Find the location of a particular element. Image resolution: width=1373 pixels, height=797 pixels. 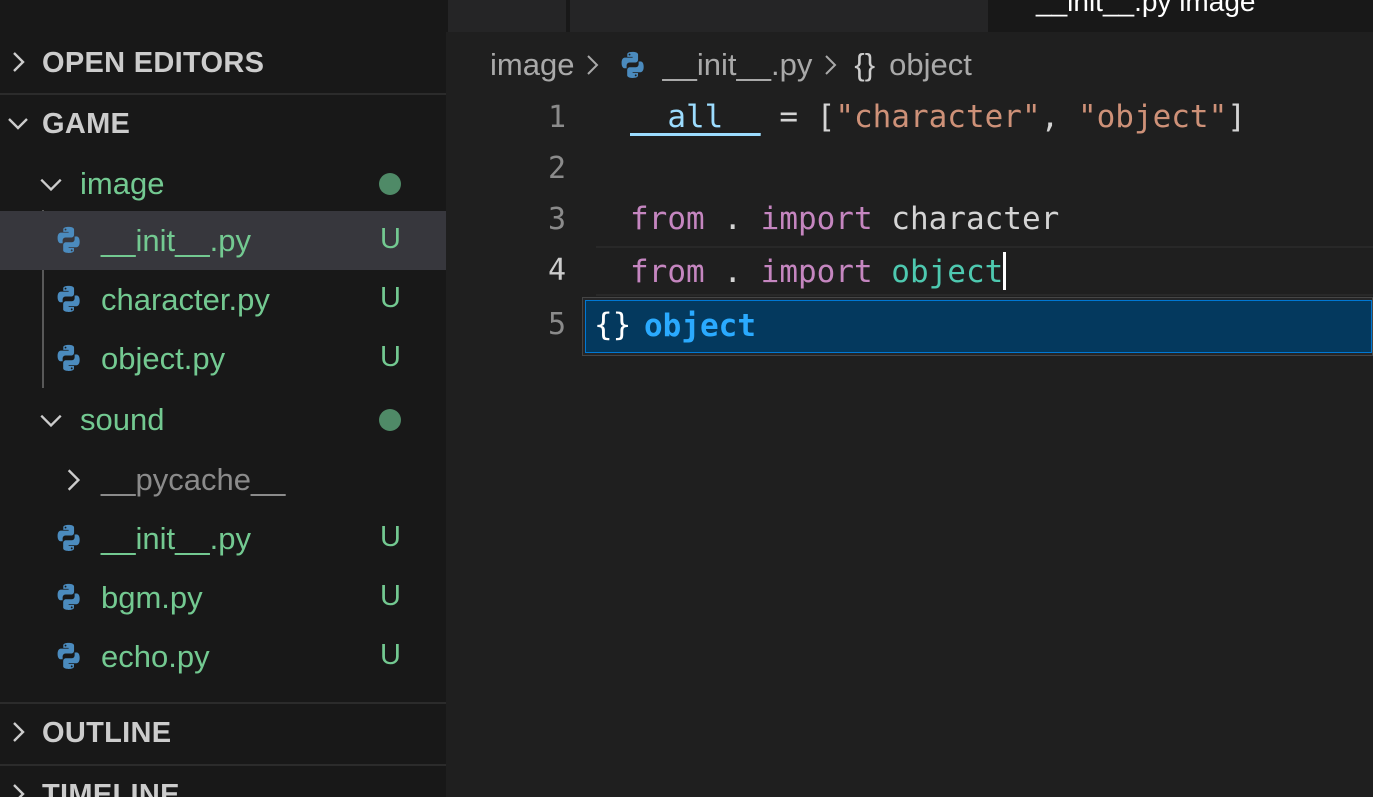

code-token-operator: = [ is located at coordinates (798, 117).